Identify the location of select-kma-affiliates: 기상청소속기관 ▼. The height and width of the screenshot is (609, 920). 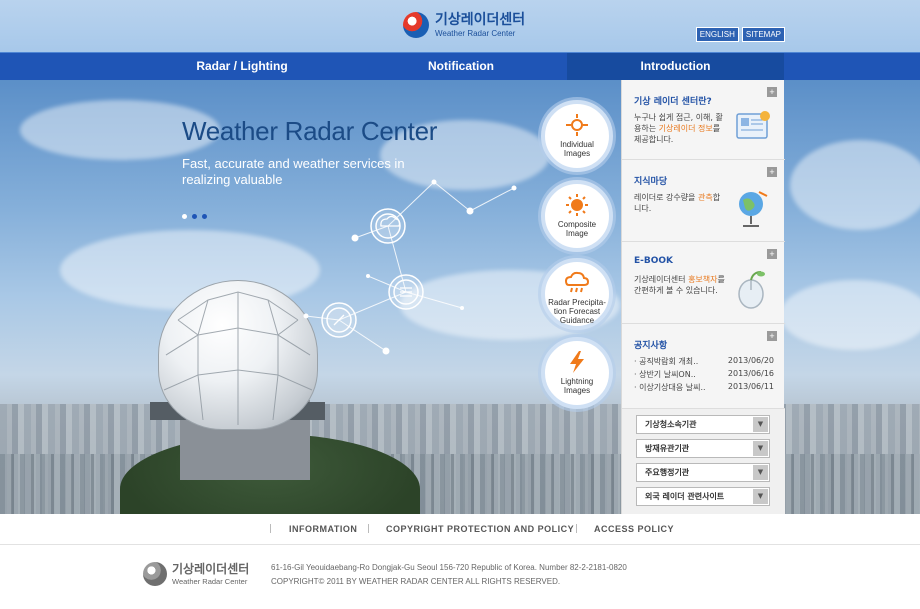
(703, 424).